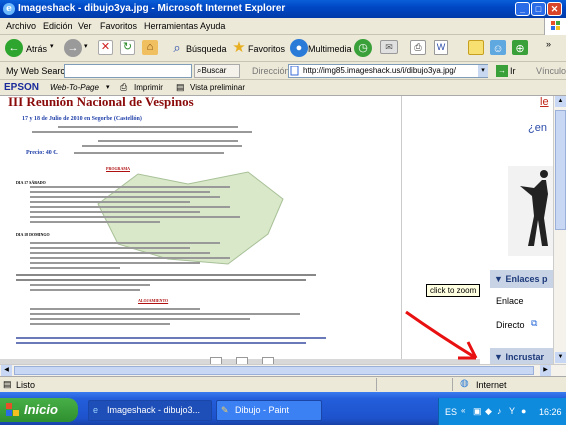 The height and width of the screenshot is (425, 566). Describe the element at coordinates (498, 47) in the screenshot. I see `messenger-icon: ☺` at that location.